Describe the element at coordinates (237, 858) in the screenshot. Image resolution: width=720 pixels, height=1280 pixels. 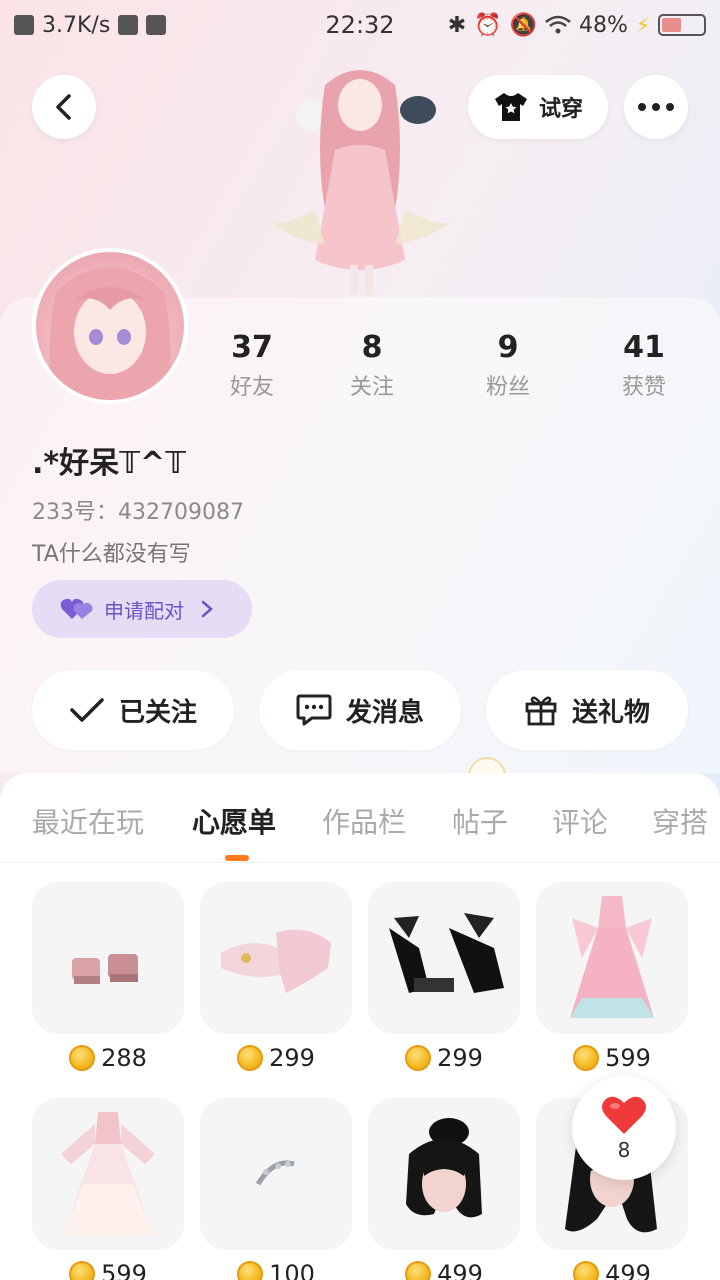
I see `active-tab-indicator` at that location.